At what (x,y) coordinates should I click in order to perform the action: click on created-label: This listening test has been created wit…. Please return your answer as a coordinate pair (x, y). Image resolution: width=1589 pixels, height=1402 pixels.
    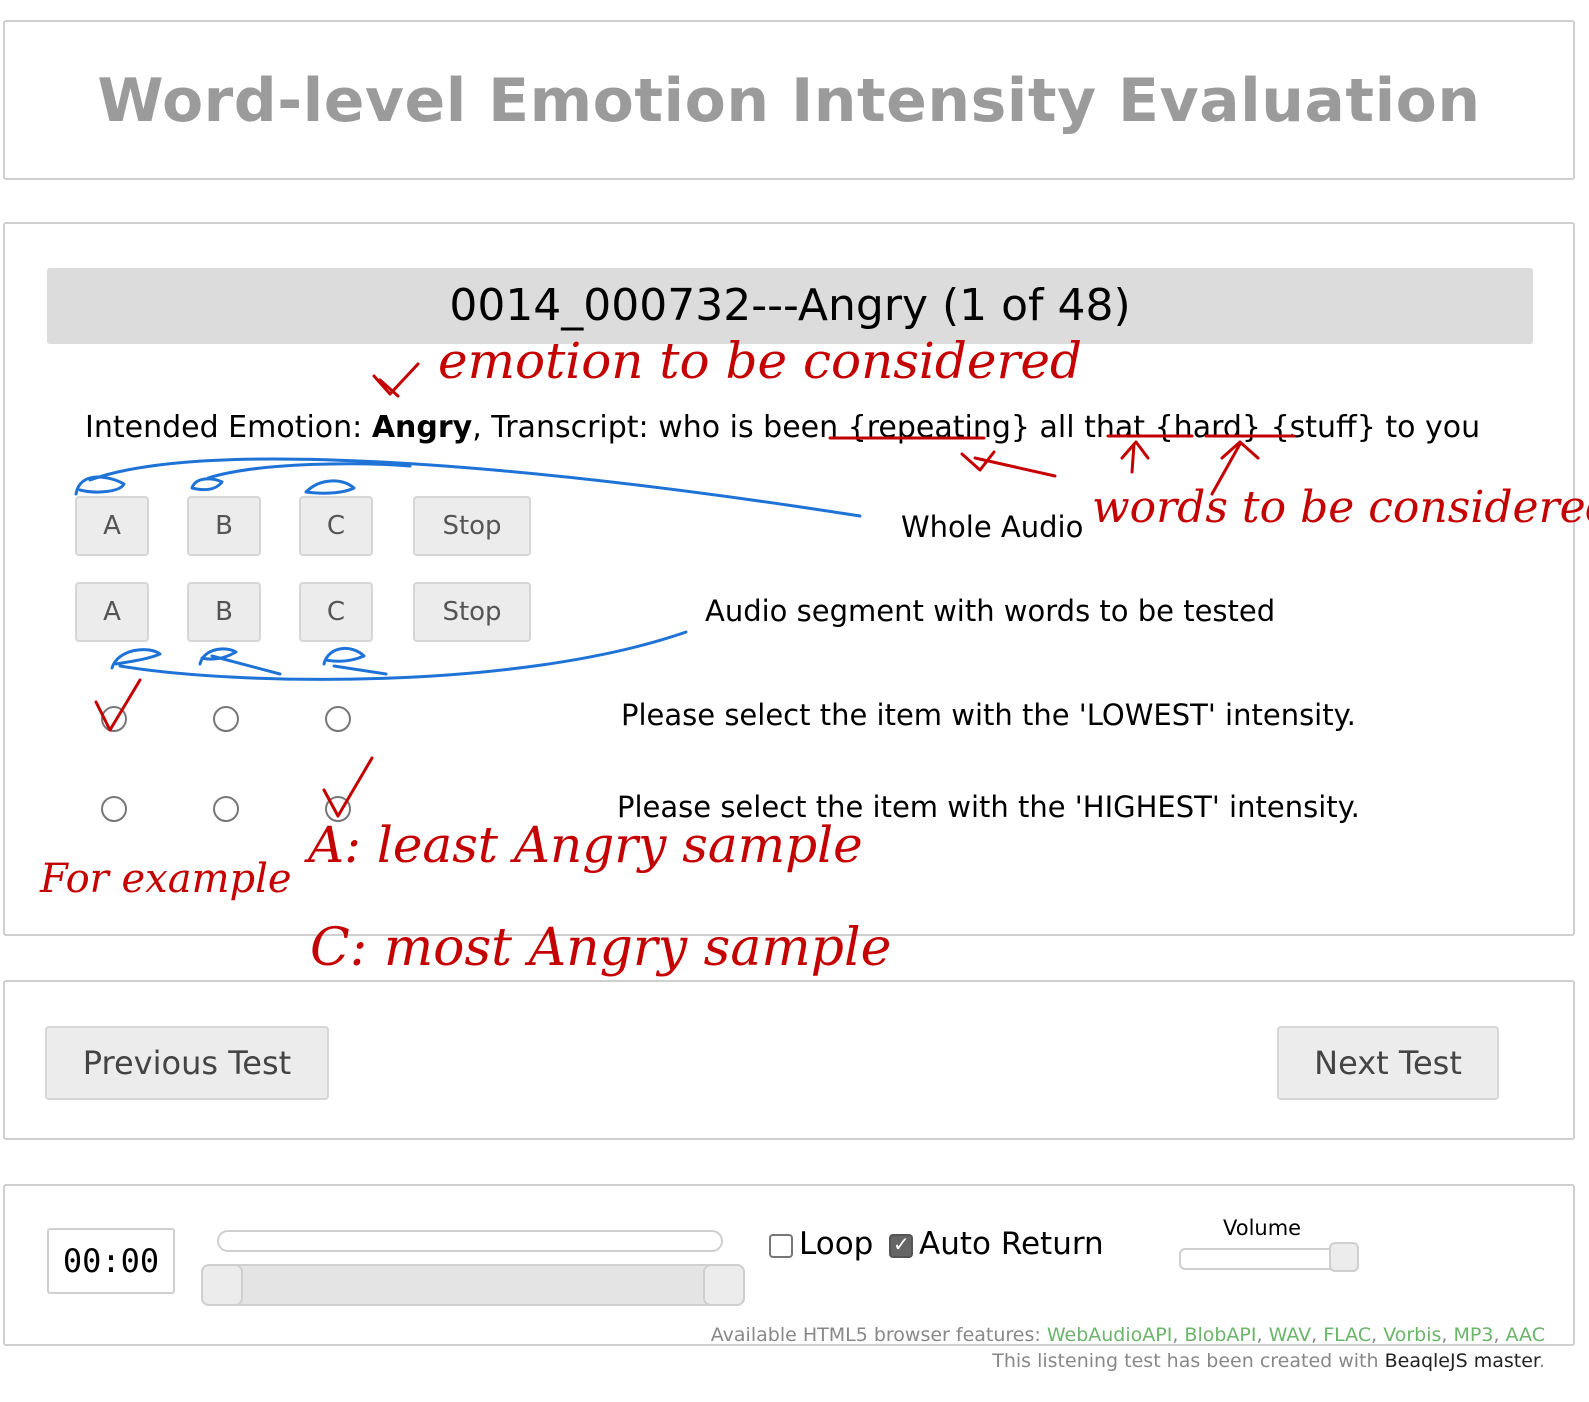
    Looking at the image, I should click on (1188, 1361).